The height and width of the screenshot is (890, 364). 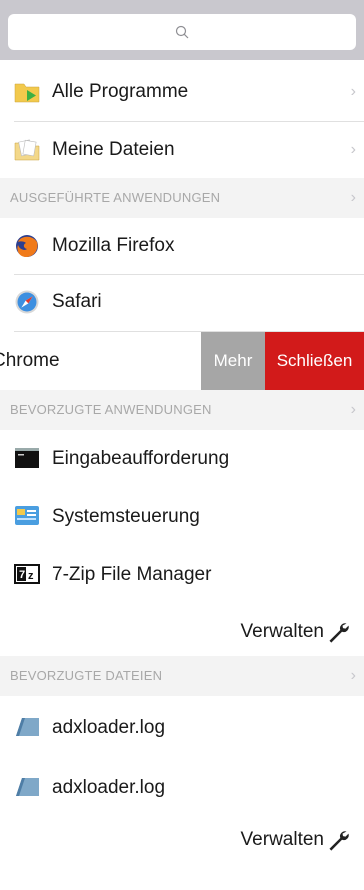 I want to click on 7zip-label: 7-Zip File Manager, so click(x=132, y=574).